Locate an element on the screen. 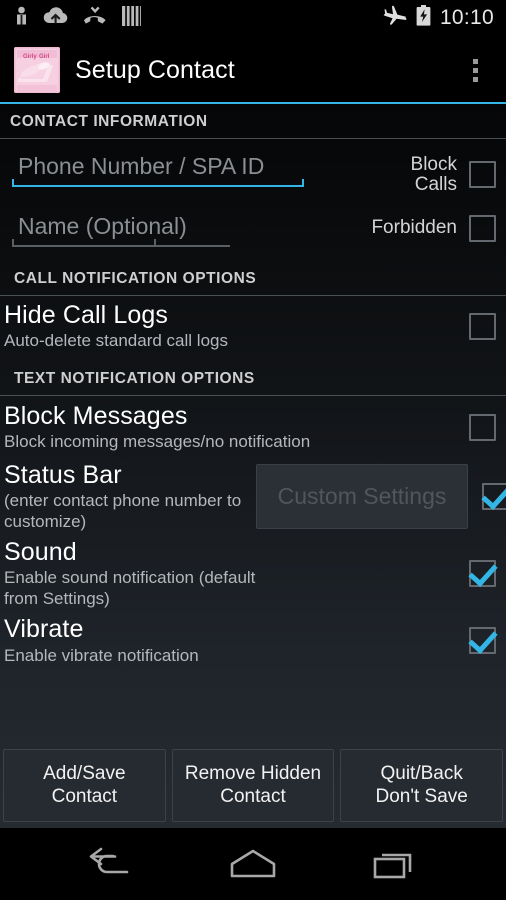 The image size is (506, 900). add-save-contact-button: Add/Save Contact is located at coordinates (84, 785).